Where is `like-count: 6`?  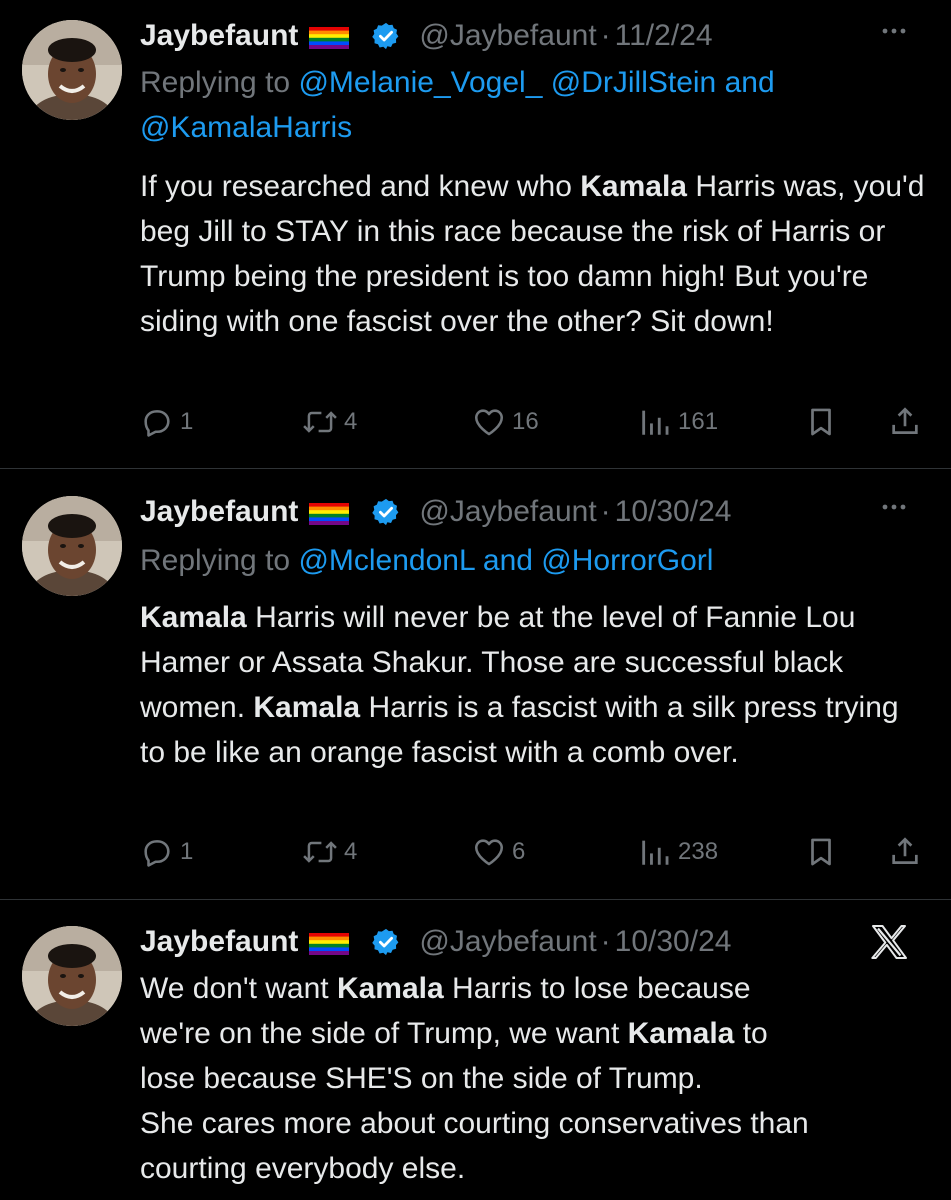 like-count: 6 is located at coordinates (519, 851).